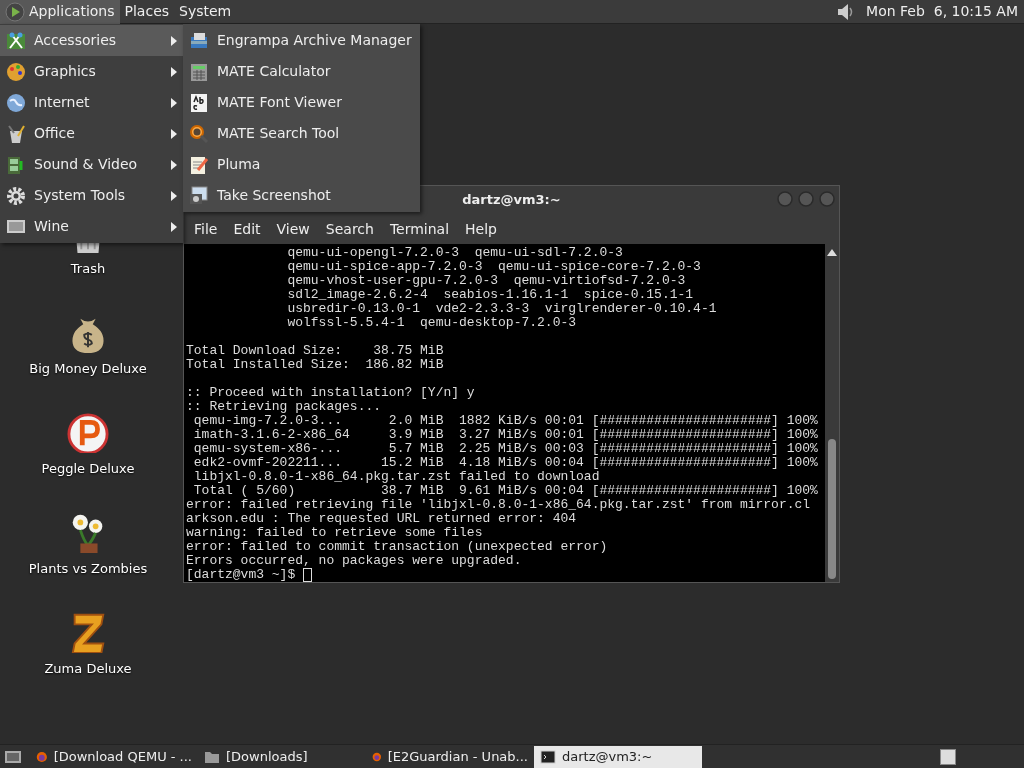  I want to click on cup-icon, so click(16, 133).